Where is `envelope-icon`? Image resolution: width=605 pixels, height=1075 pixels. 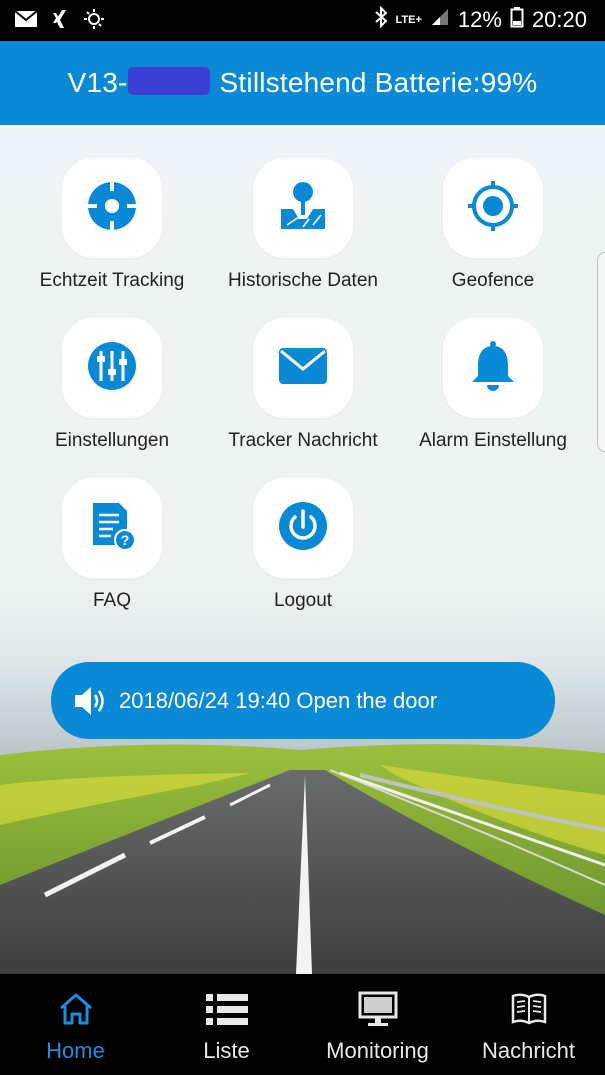
envelope-icon is located at coordinates (303, 368).